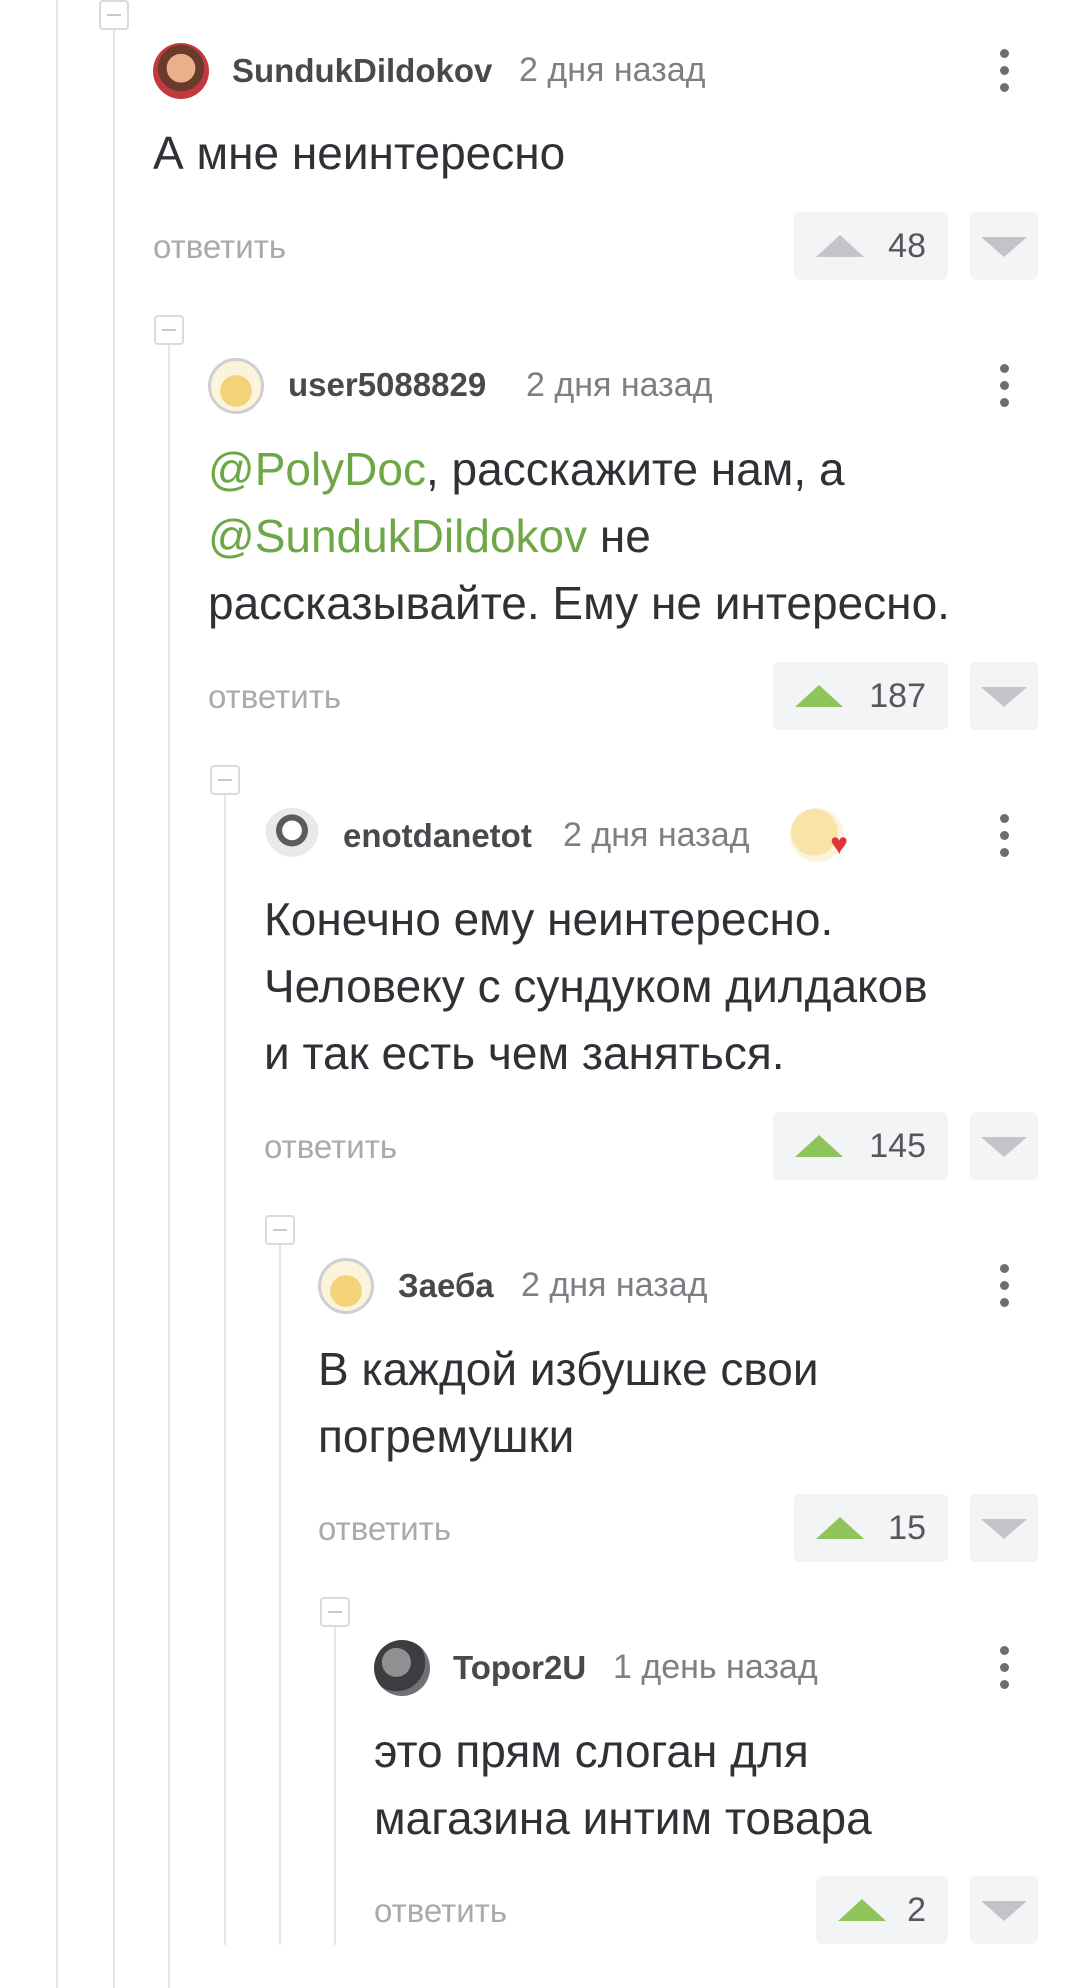  I want to click on raccoon-avatar, so click(292, 836).